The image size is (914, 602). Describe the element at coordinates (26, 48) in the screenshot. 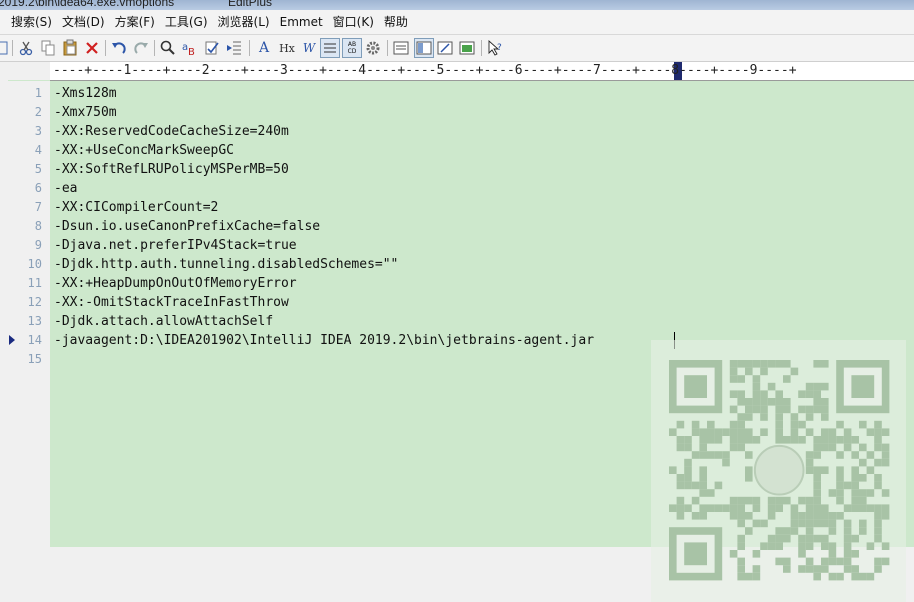

I see `cut-icon` at that location.